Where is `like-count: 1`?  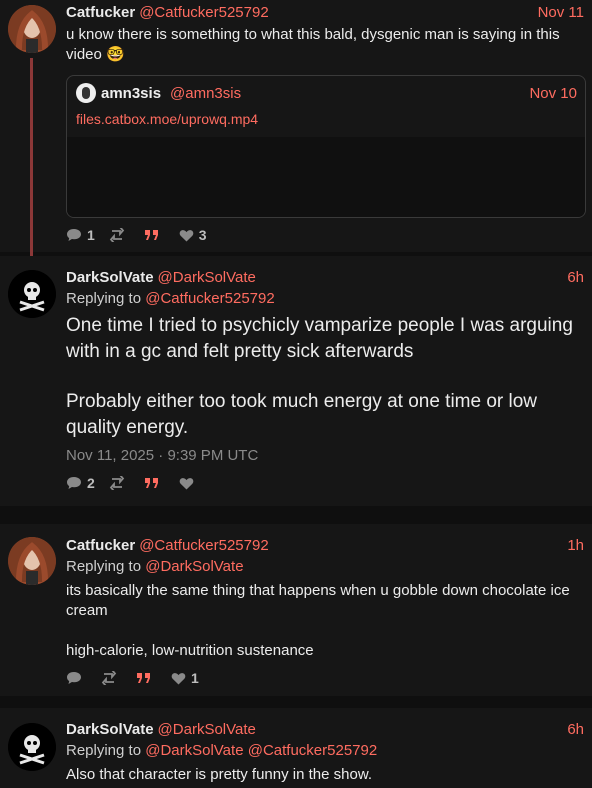
like-count: 1 is located at coordinates (195, 678).